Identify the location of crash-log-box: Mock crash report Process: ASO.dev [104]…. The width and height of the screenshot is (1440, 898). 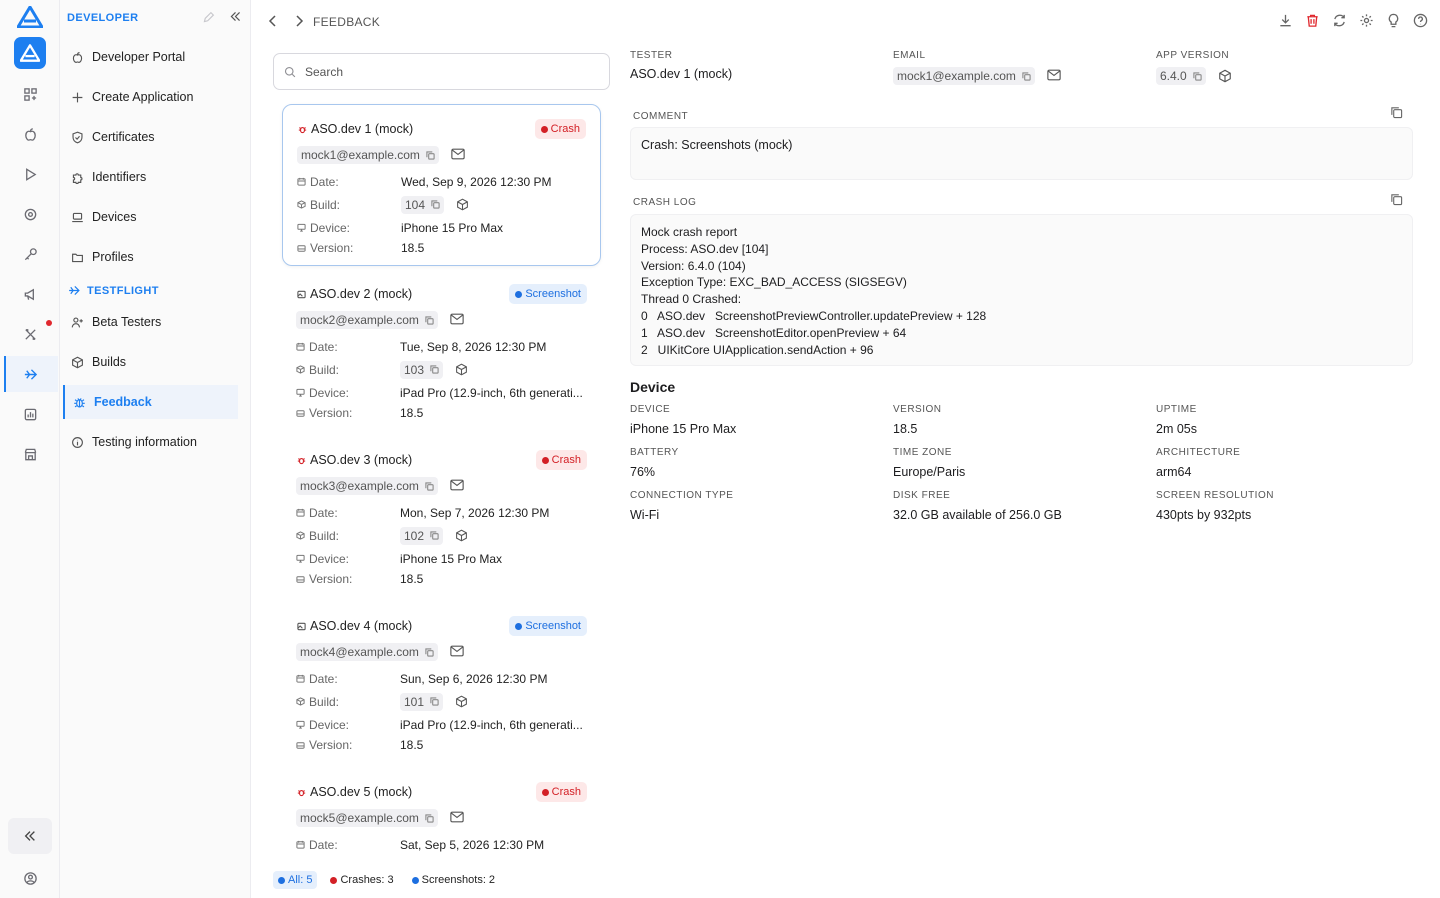
(1021, 290).